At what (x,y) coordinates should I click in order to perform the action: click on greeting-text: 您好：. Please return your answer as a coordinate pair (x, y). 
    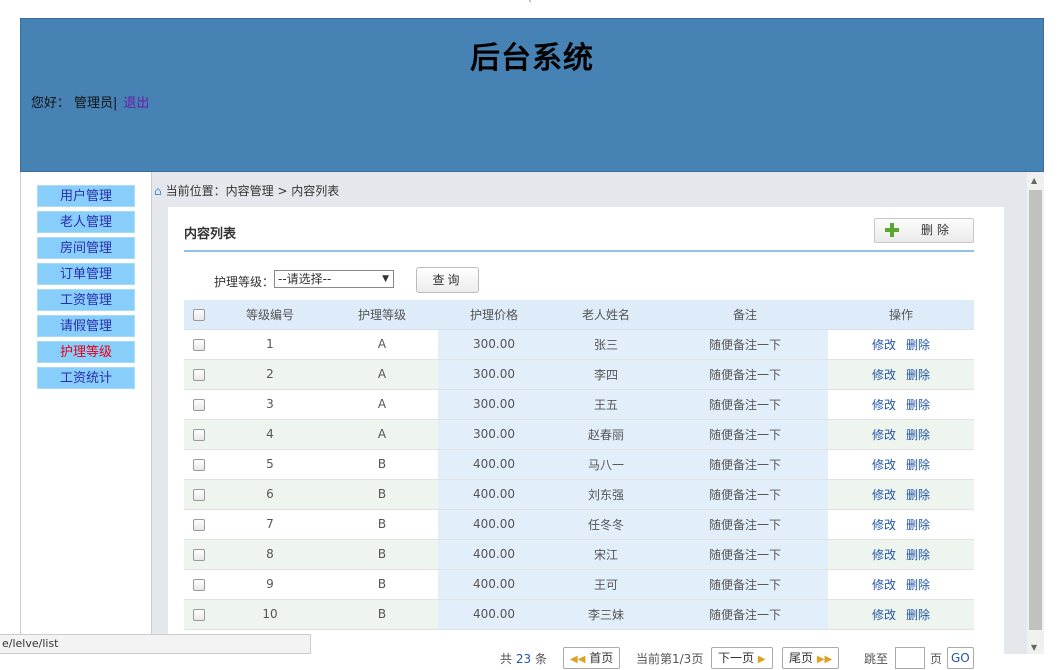
    Looking at the image, I should click on (51, 103).